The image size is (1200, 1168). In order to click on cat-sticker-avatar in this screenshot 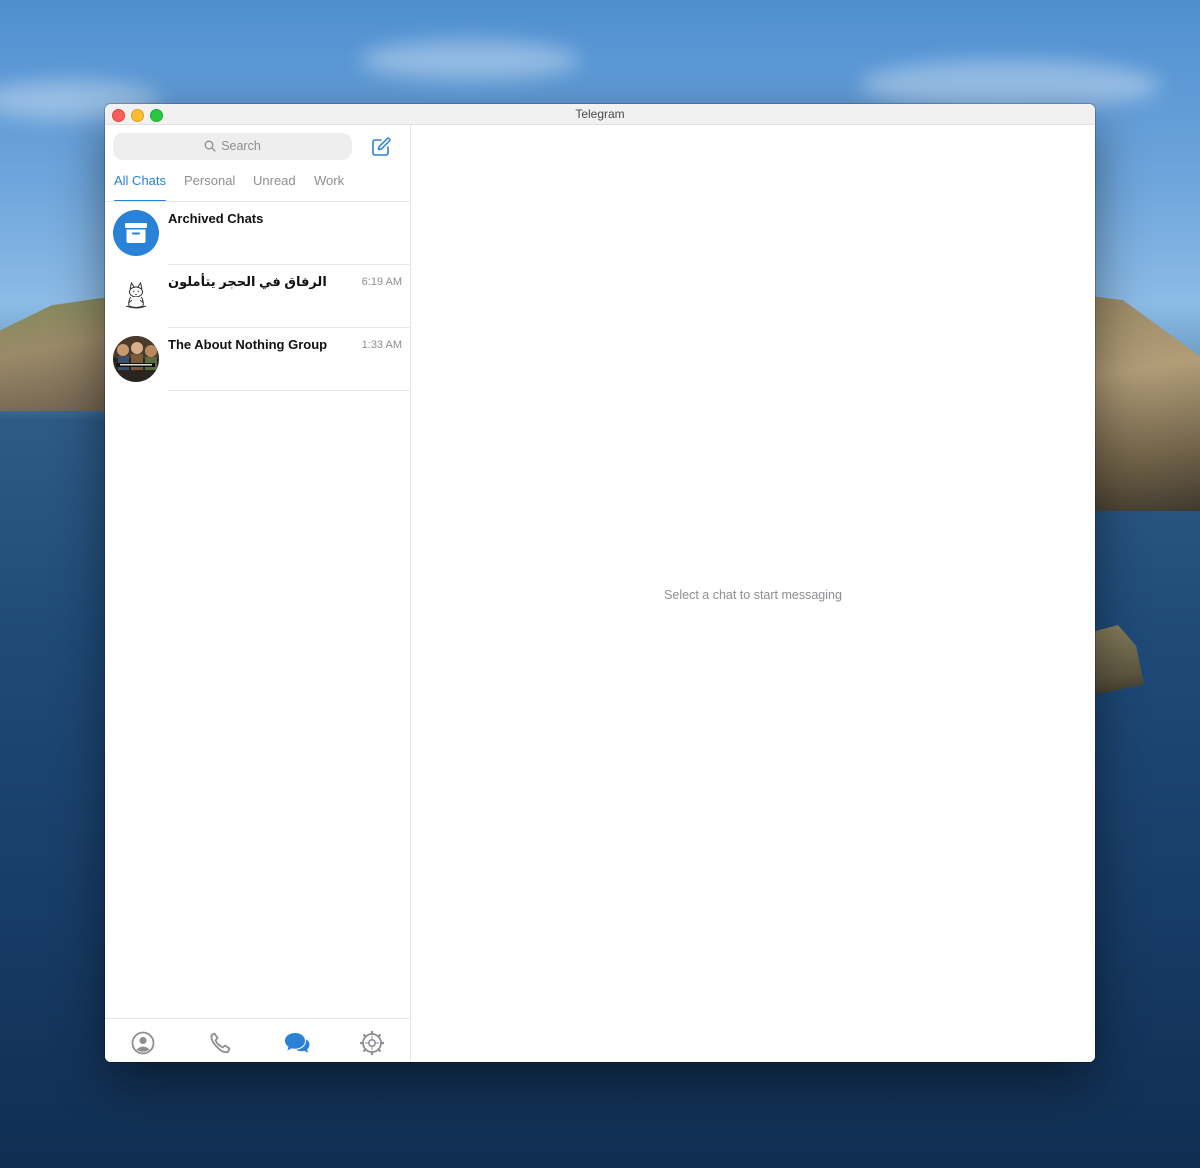, I will do `click(136, 296)`.